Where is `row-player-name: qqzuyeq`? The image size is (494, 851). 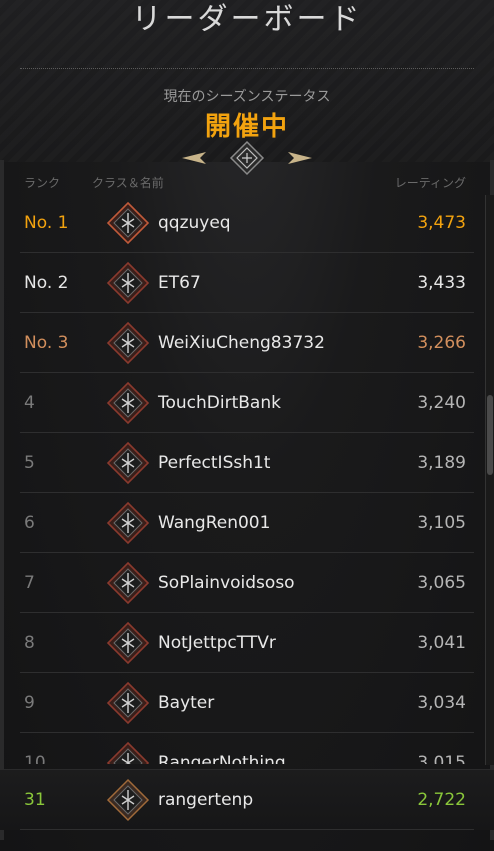 row-player-name: qqzuyeq is located at coordinates (194, 223).